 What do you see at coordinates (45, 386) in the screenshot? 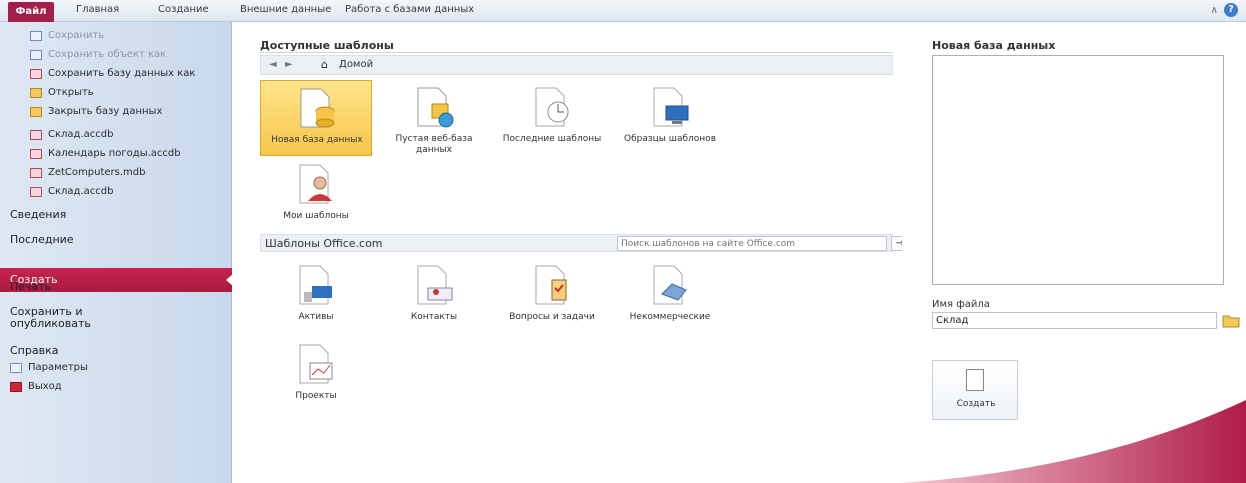
I see `nav-exit-label: Выход` at bounding box center [45, 386].